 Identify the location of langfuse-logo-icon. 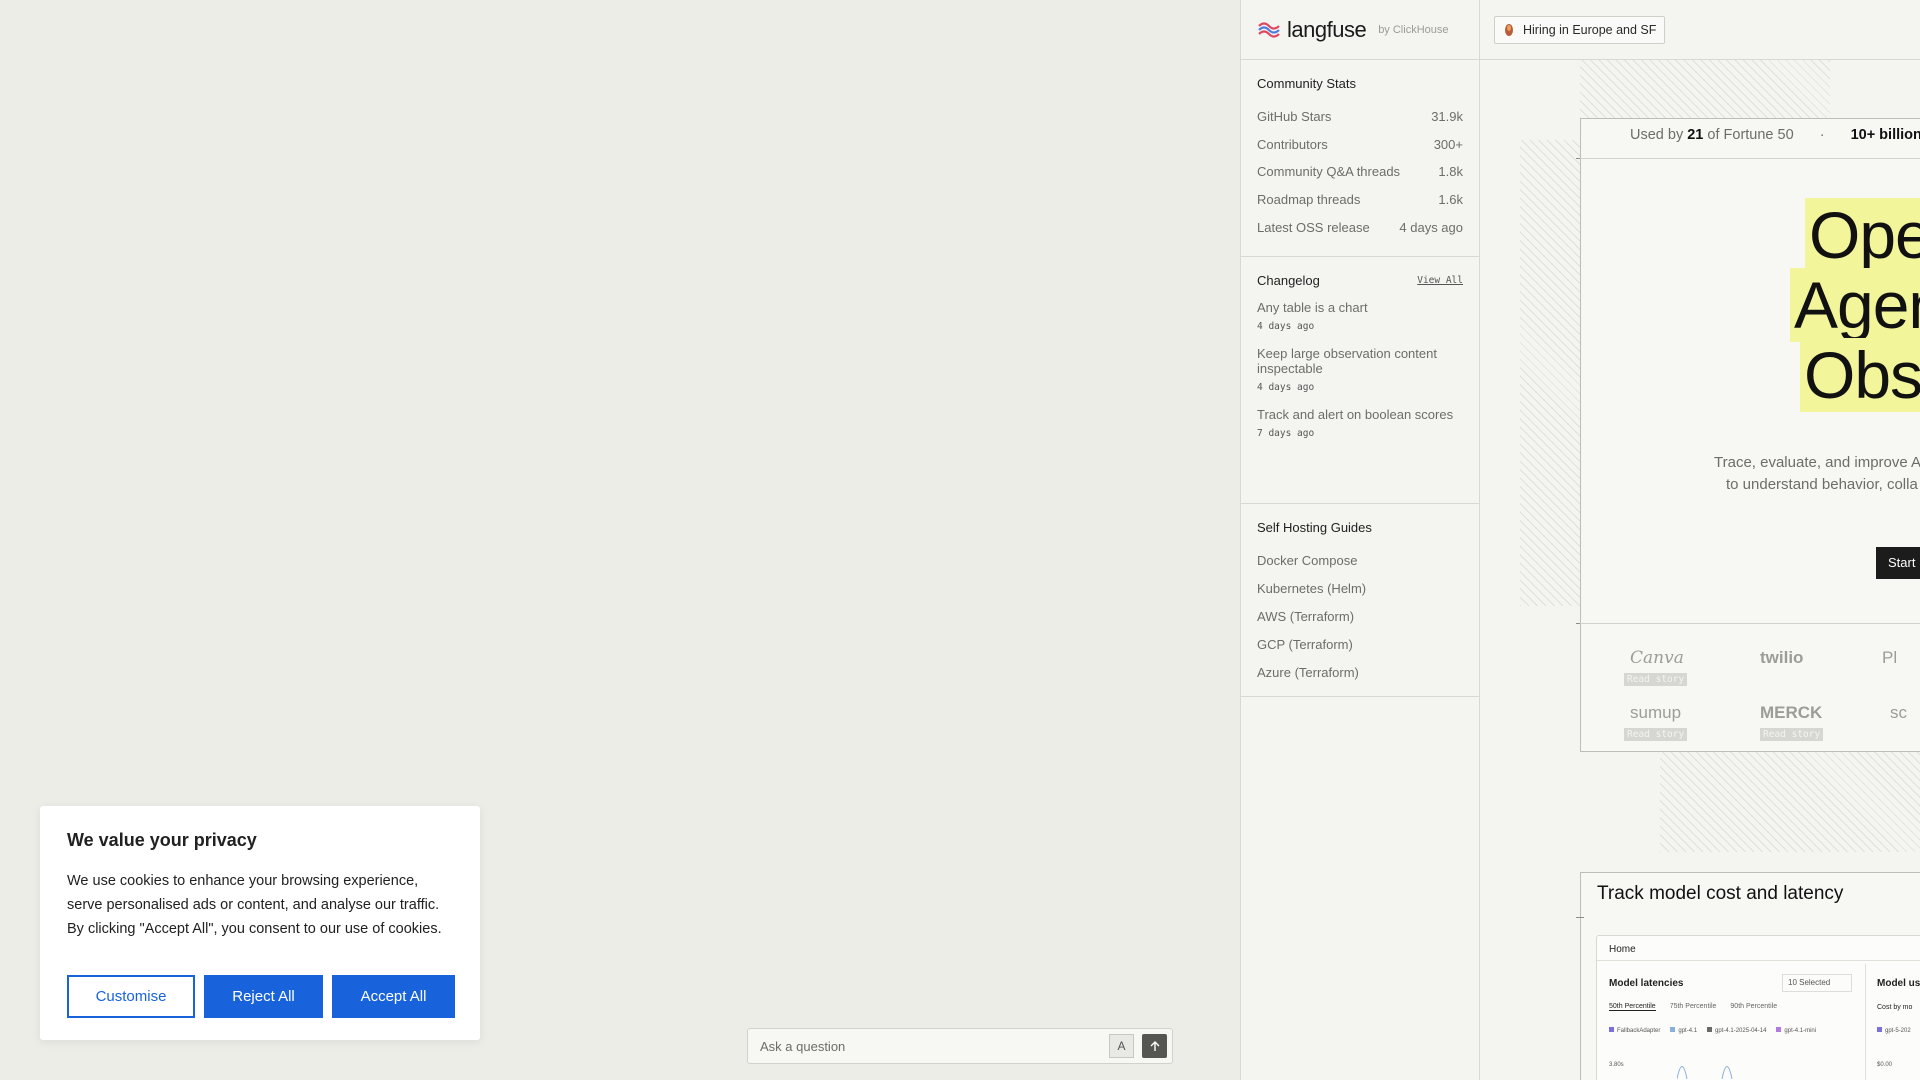
(1269, 29).